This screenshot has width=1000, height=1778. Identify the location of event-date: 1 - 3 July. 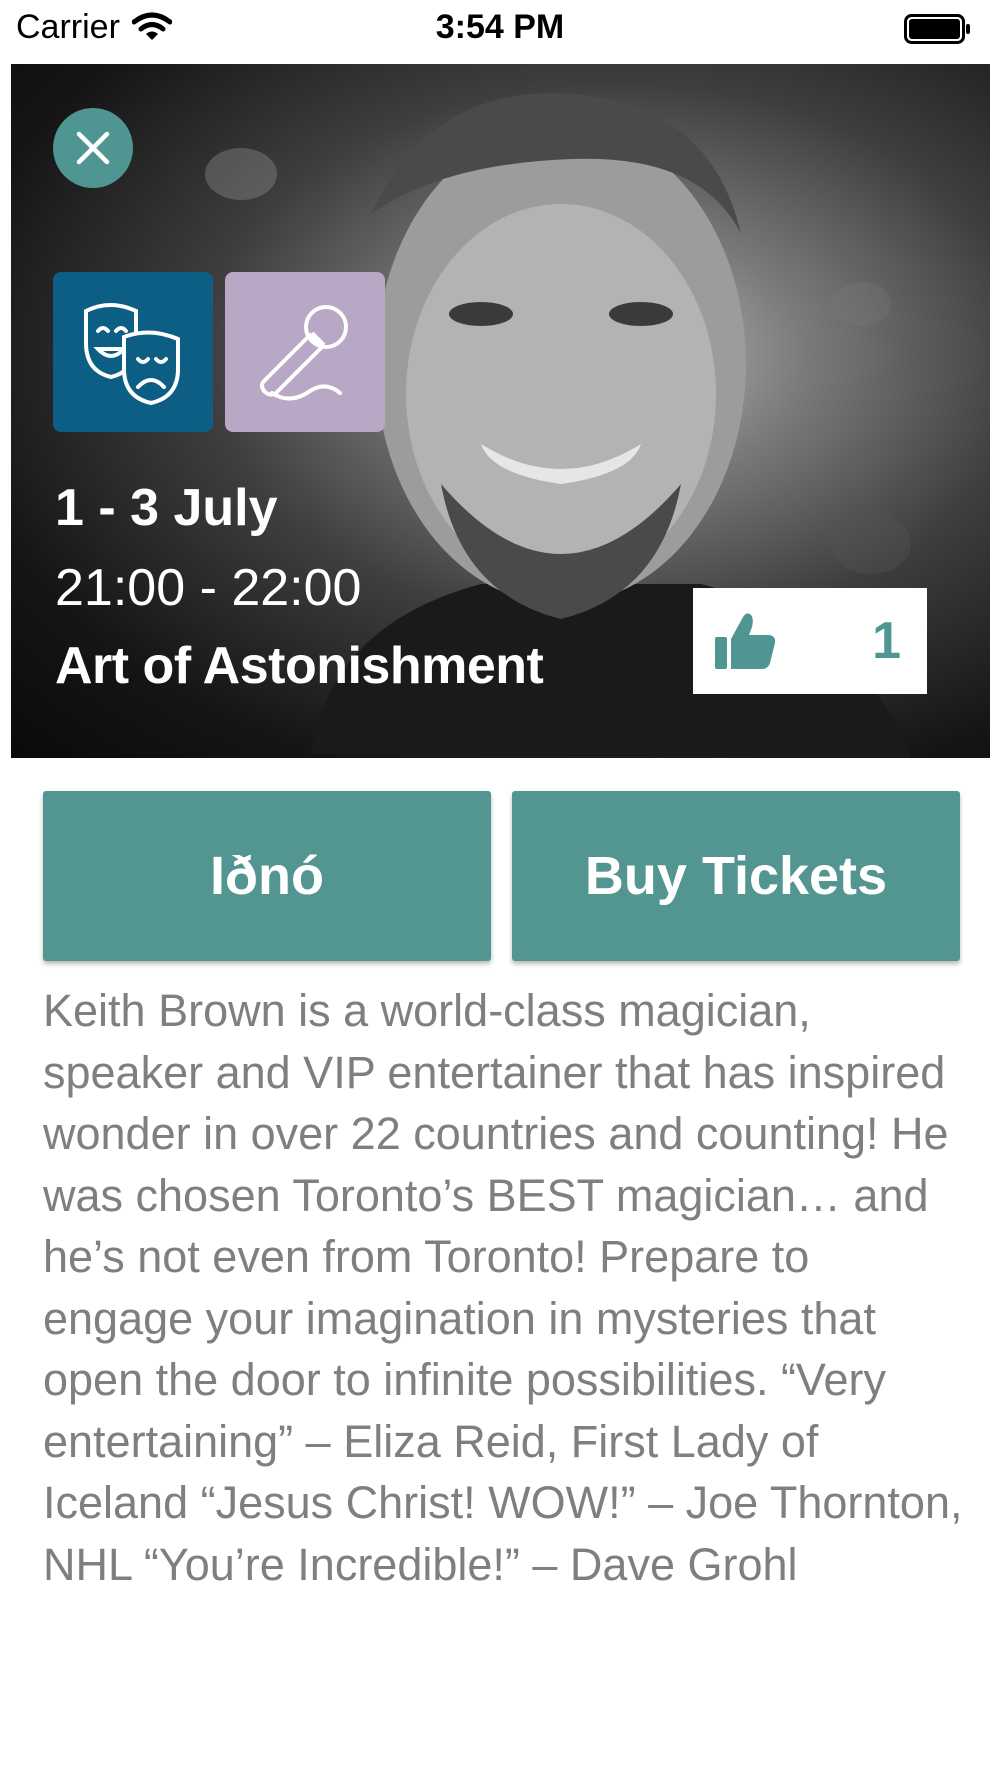
(166, 508).